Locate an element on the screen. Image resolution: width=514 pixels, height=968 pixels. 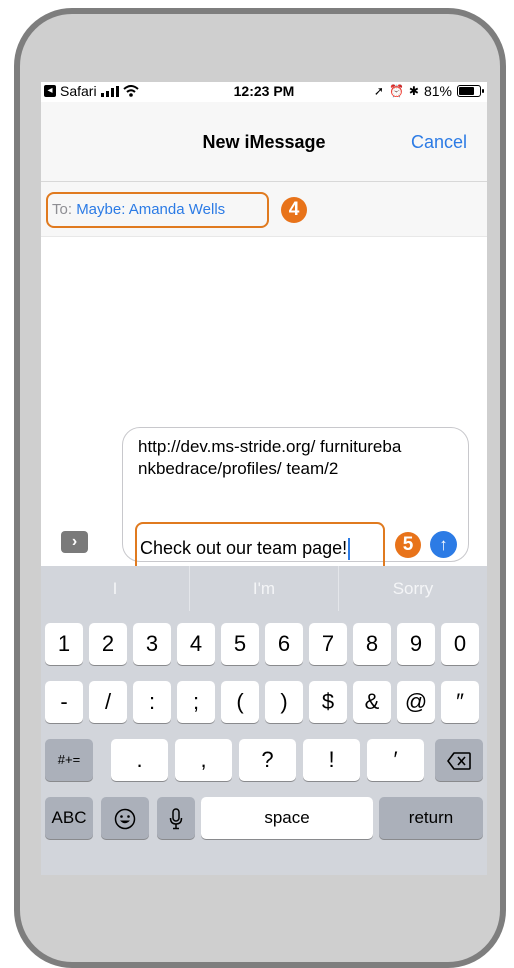
key-period: . is located at coordinates (139, 760).